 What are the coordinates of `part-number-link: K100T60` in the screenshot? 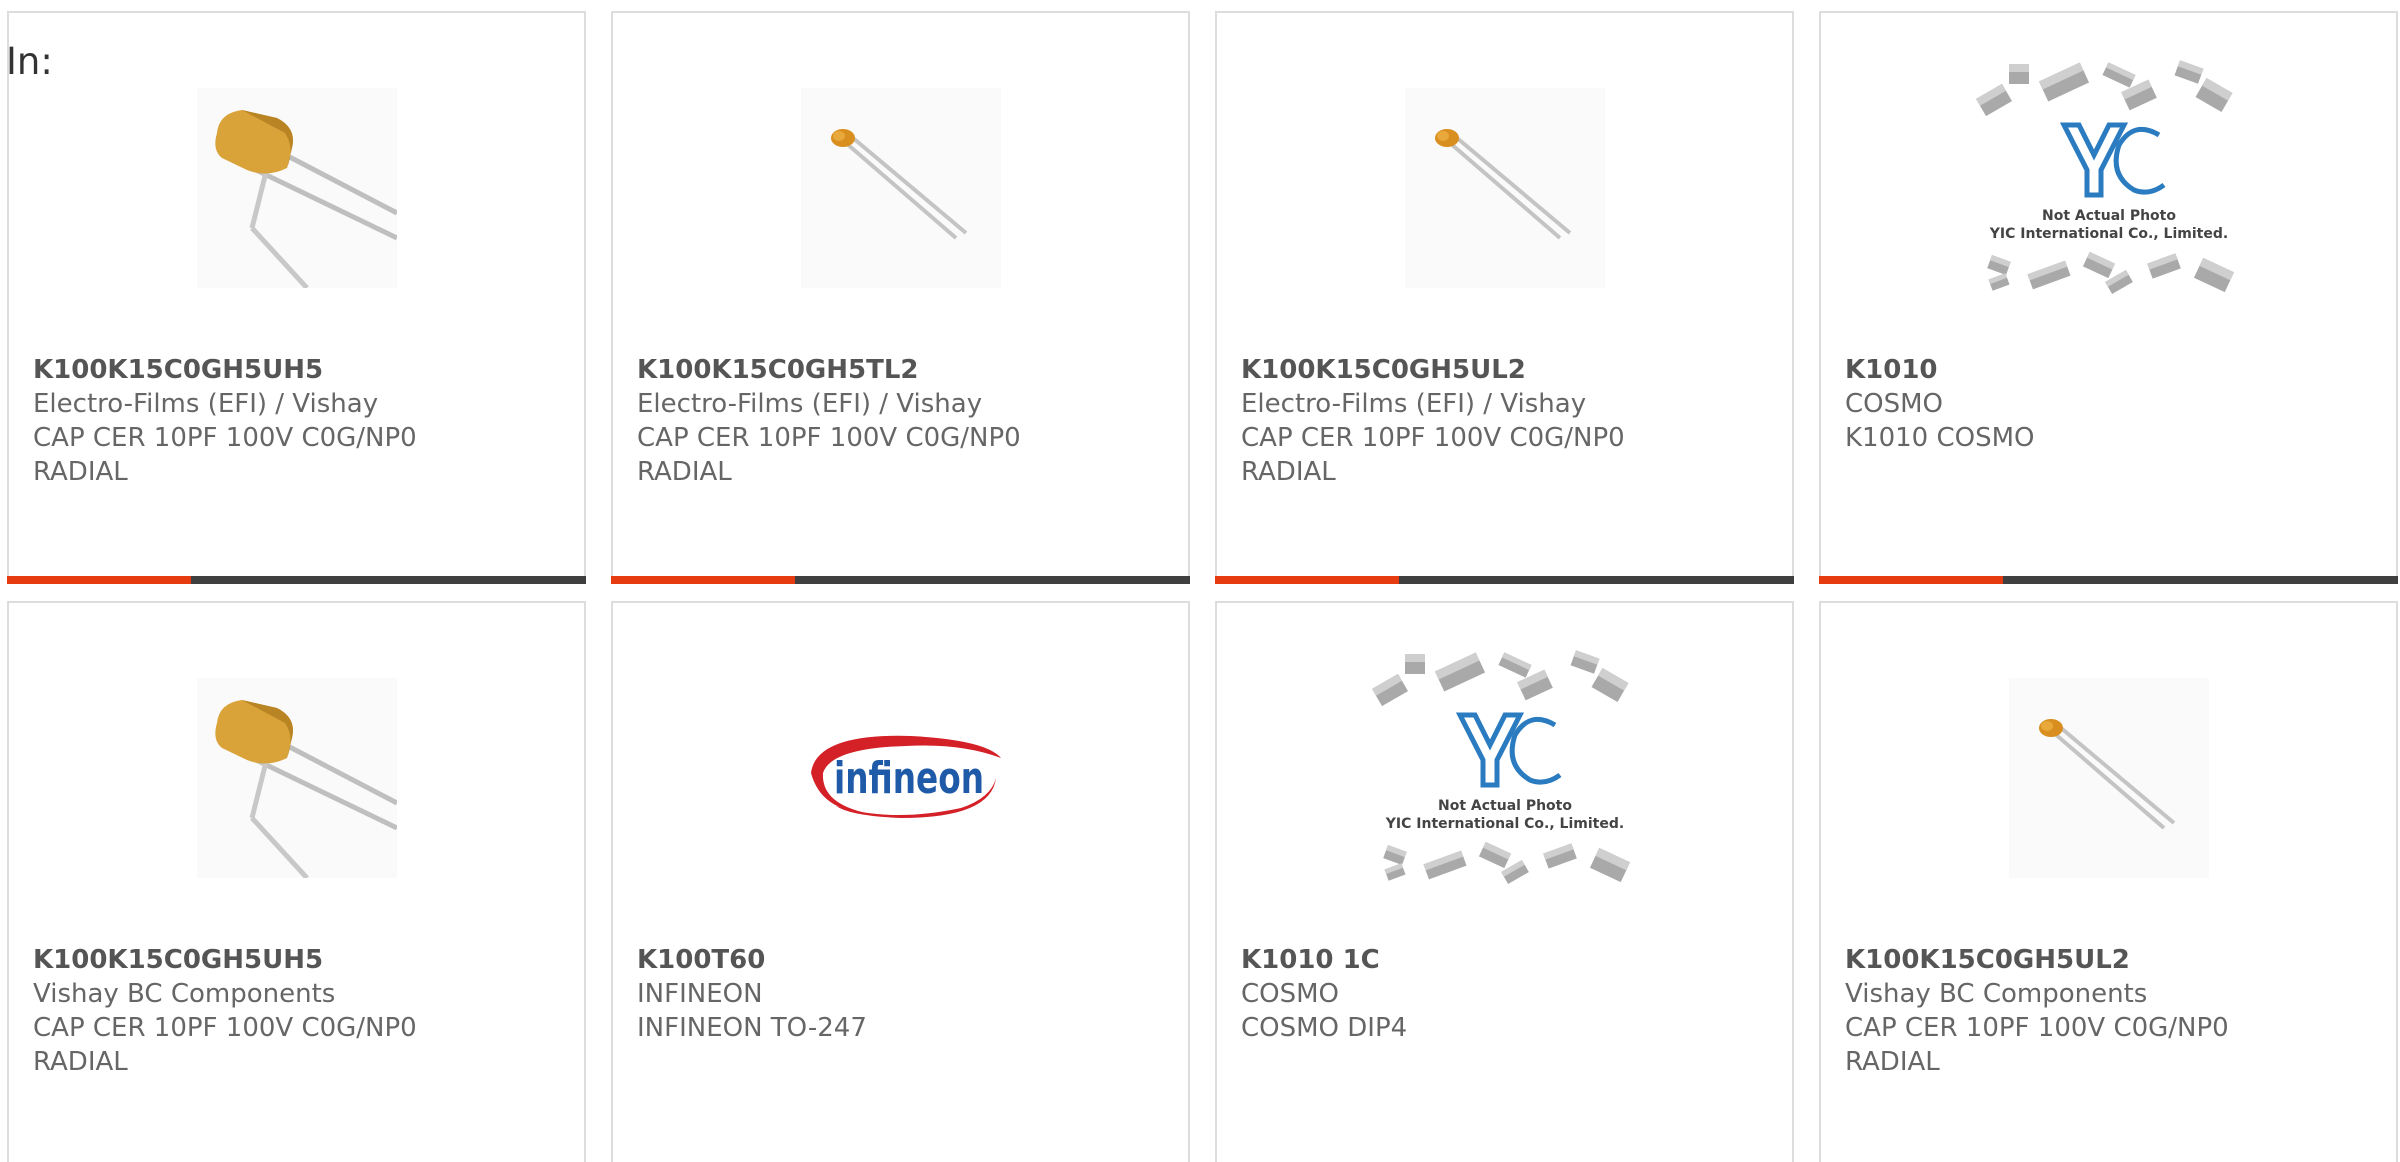 It's located at (906, 960).